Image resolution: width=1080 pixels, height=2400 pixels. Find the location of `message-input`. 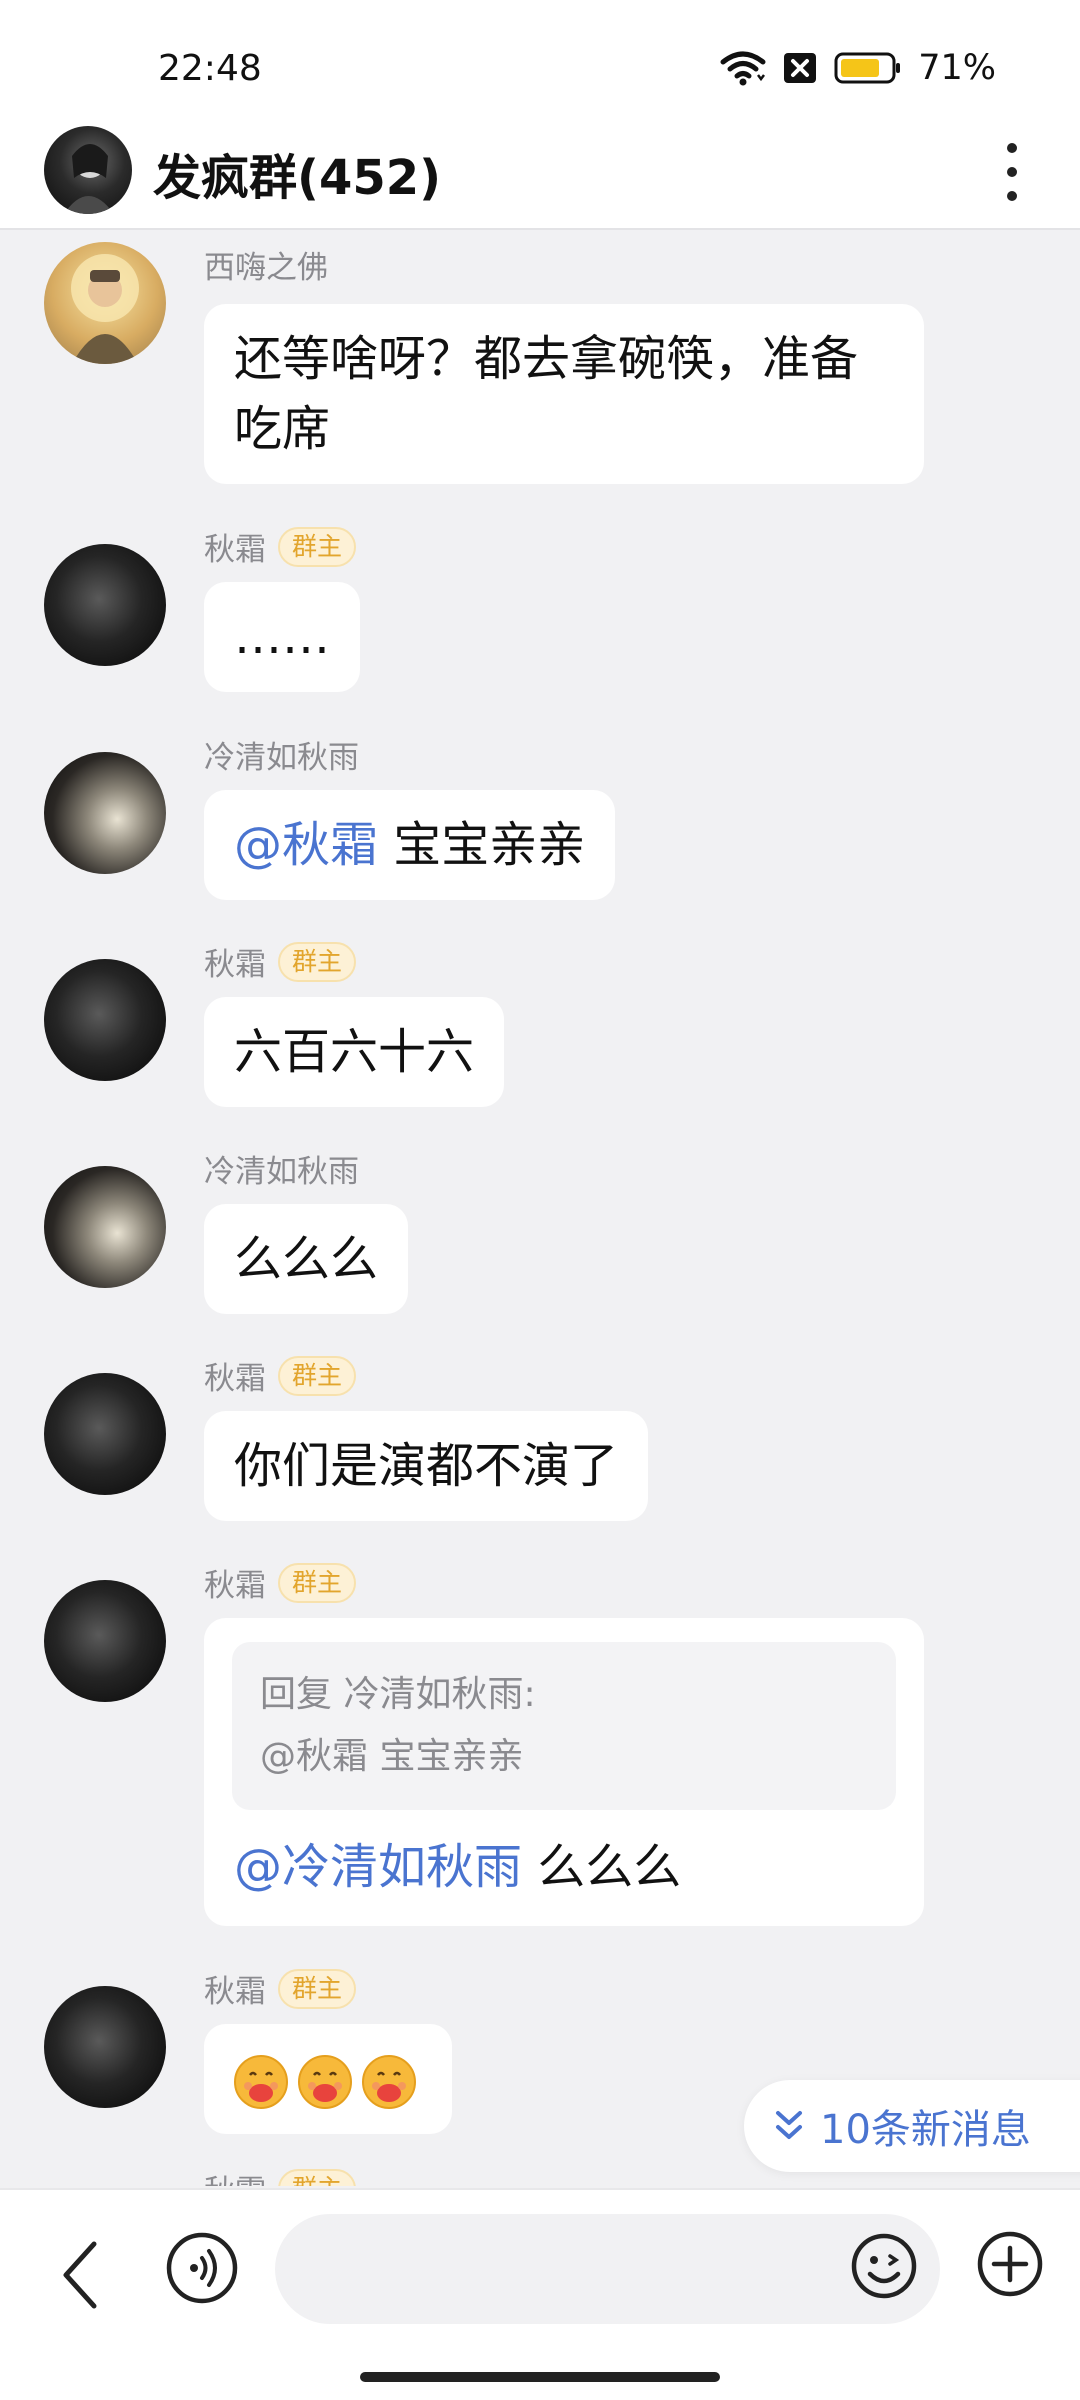

message-input is located at coordinates (607, 2269).